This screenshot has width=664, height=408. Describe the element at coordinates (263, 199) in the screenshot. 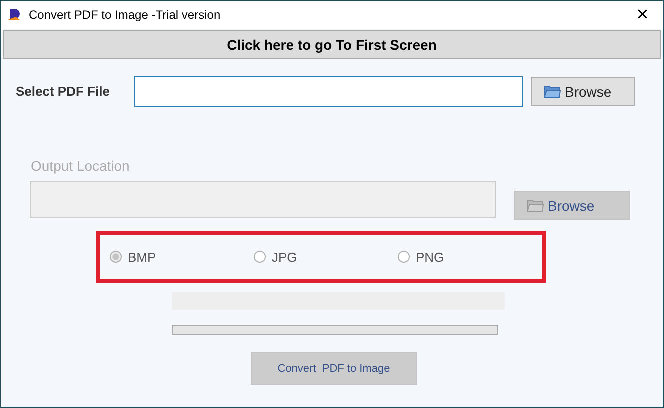

I see `output-location-field` at that location.